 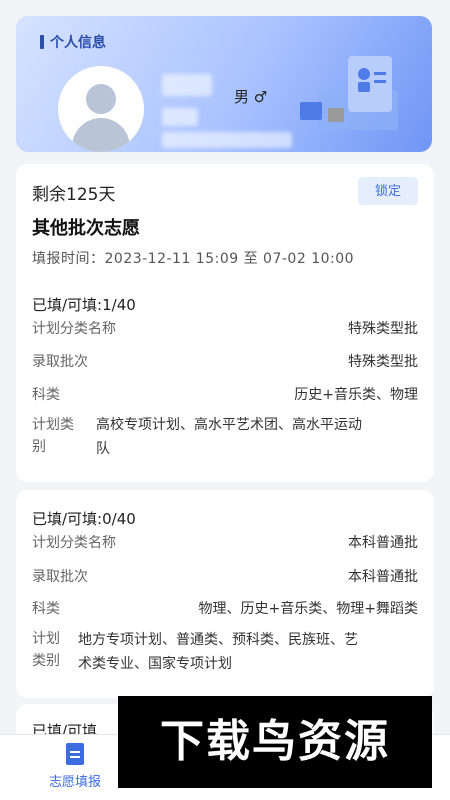 I want to click on plan-name-value: 特殊类型批, so click(x=383, y=329).